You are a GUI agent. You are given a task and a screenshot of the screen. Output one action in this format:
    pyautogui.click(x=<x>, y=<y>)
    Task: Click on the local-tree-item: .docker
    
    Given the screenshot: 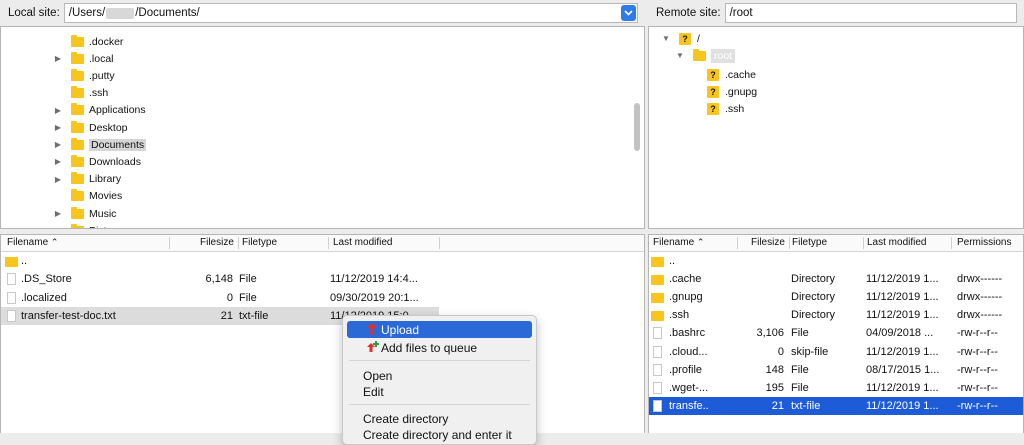 What is the action you would take?
    pyautogui.click(x=88, y=41)
    